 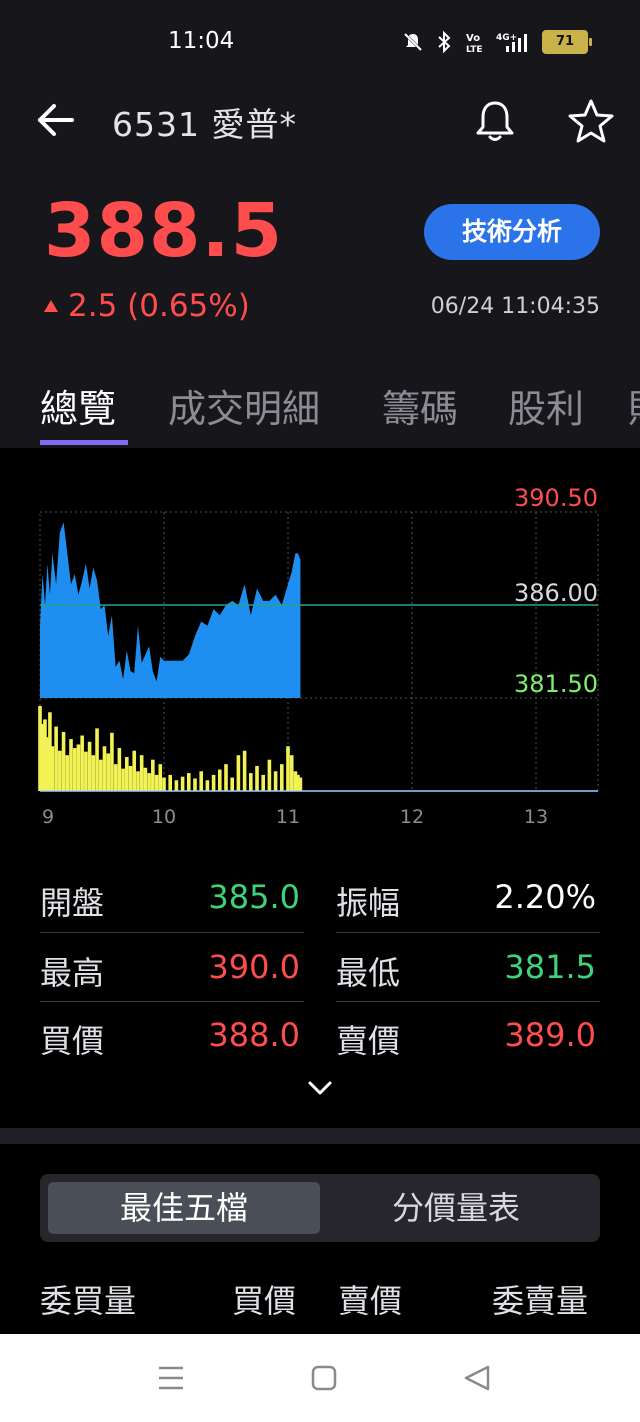 What do you see at coordinates (412, 817) in the screenshot?
I see `x-tick-label: 12` at bounding box center [412, 817].